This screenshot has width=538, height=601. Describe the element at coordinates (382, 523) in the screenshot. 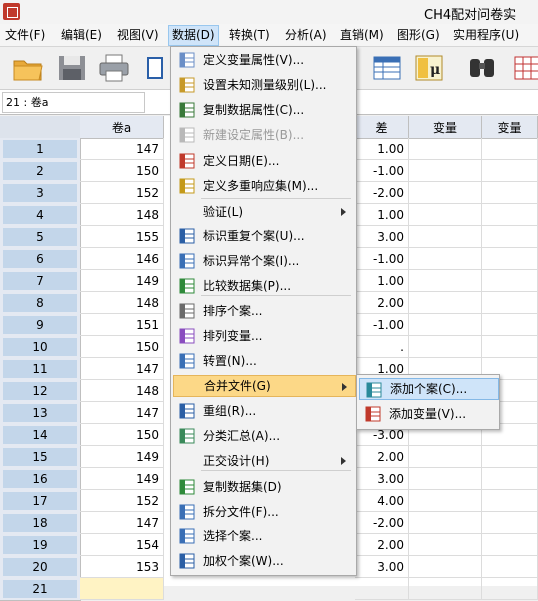

I see `table-cell: -2.00` at that location.